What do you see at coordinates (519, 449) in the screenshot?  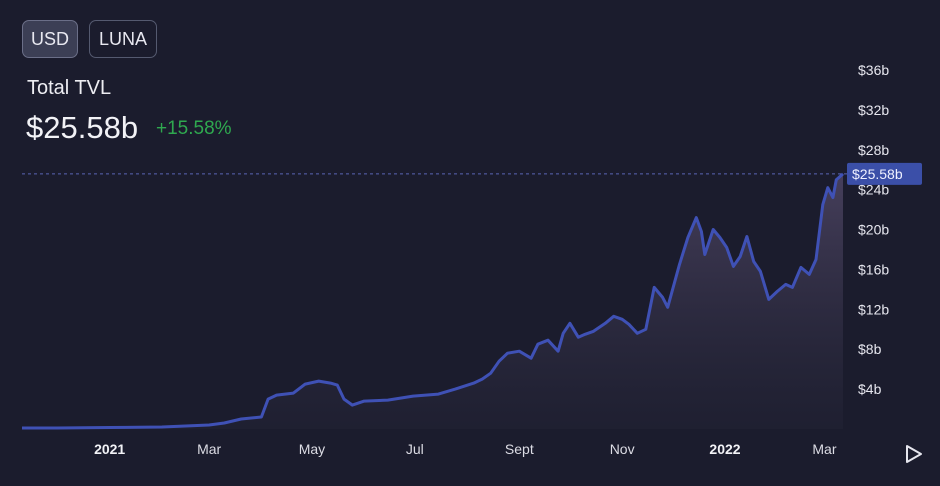 I see `x-tick-label: Sept` at bounding box center [519, 449].